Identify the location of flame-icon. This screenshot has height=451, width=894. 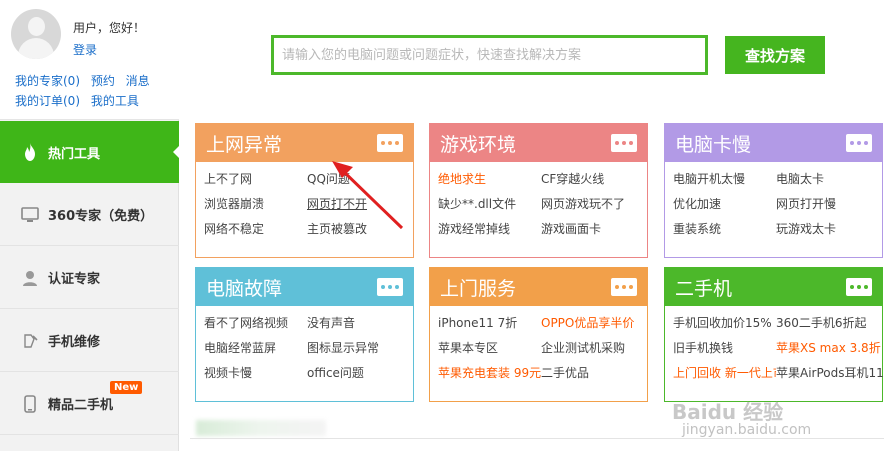
(30, 152).